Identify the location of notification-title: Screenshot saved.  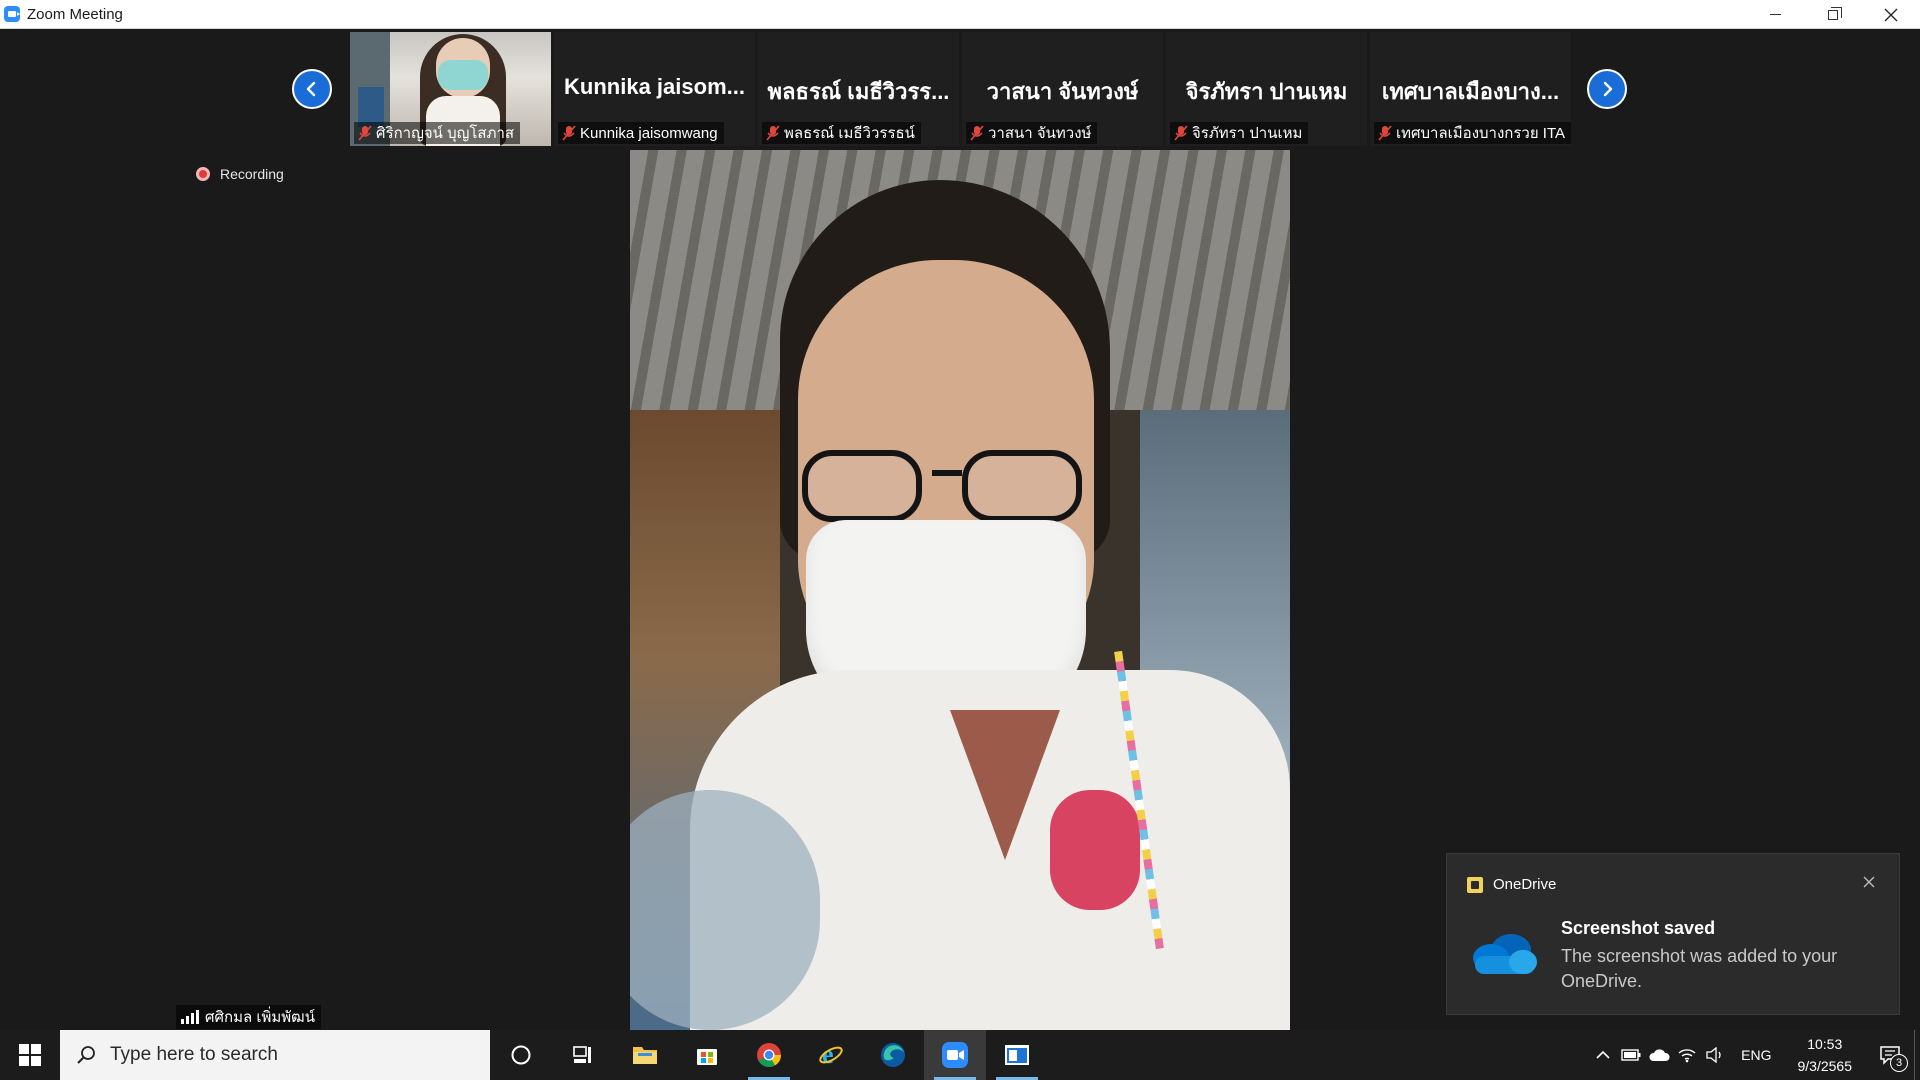
(1638, 928).